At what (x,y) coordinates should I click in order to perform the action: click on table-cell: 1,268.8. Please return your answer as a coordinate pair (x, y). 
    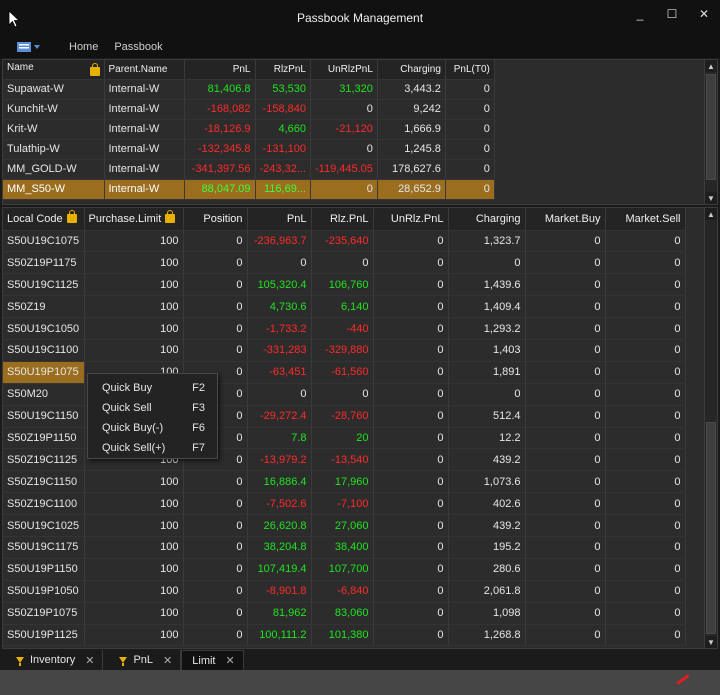
    Looking at the image, I should click on (487, 635).